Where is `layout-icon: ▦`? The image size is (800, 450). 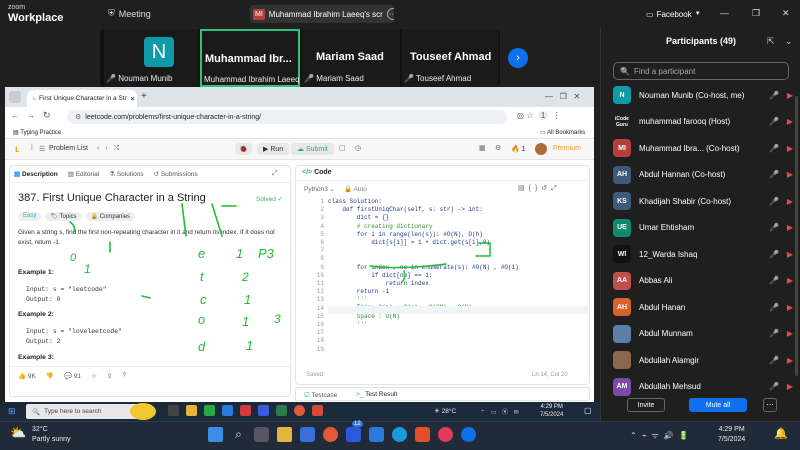
layout-icon: ▦ is located at coordinates (482, 148).